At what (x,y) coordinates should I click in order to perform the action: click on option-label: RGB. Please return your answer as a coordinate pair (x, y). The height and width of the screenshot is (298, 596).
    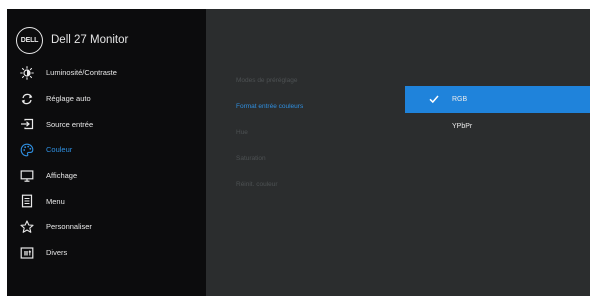
    Looking at the image, I should click on (460, 99).